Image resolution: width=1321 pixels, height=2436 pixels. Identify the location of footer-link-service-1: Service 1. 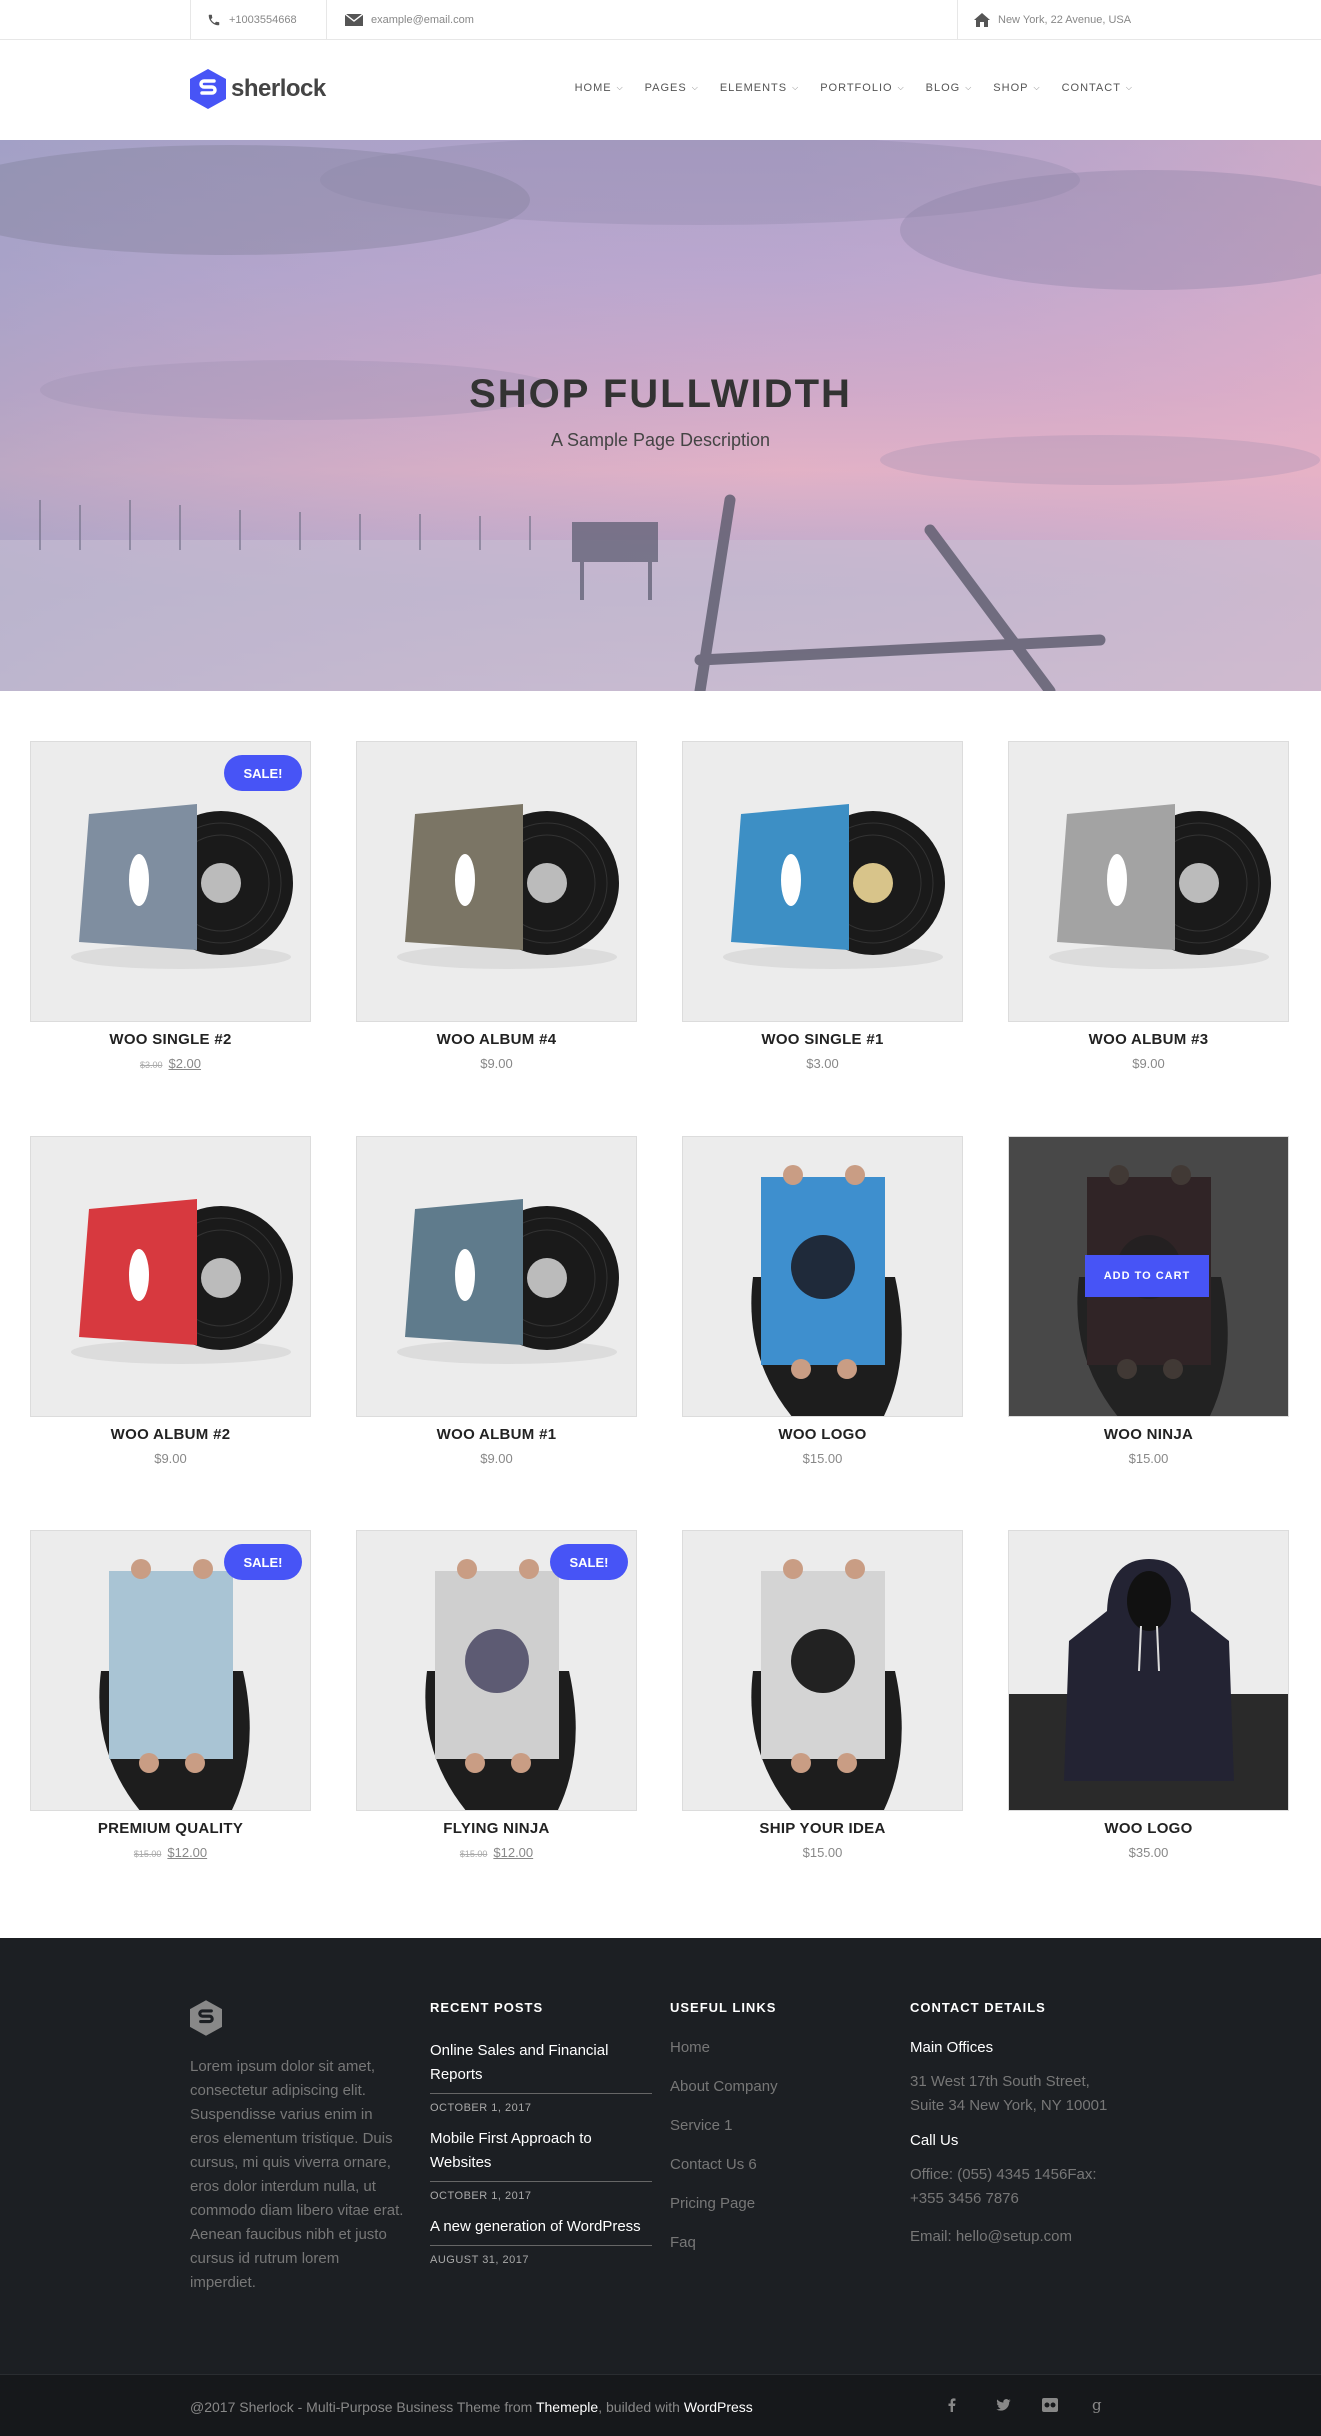
(770, 2136).